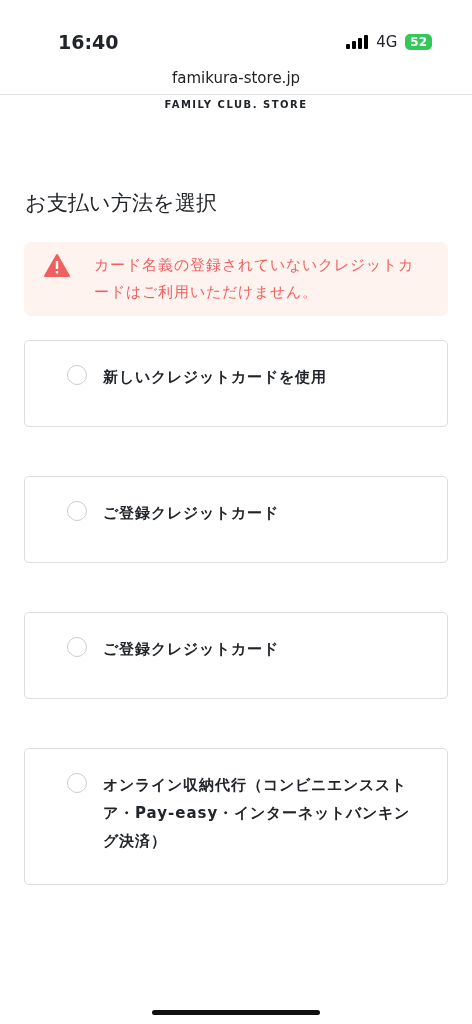 The height and width of the screenshot is (1024, 472). Describe the element at coordinates (88, 42) in the screenshot. I see `clock-time: 16:40` at that location.